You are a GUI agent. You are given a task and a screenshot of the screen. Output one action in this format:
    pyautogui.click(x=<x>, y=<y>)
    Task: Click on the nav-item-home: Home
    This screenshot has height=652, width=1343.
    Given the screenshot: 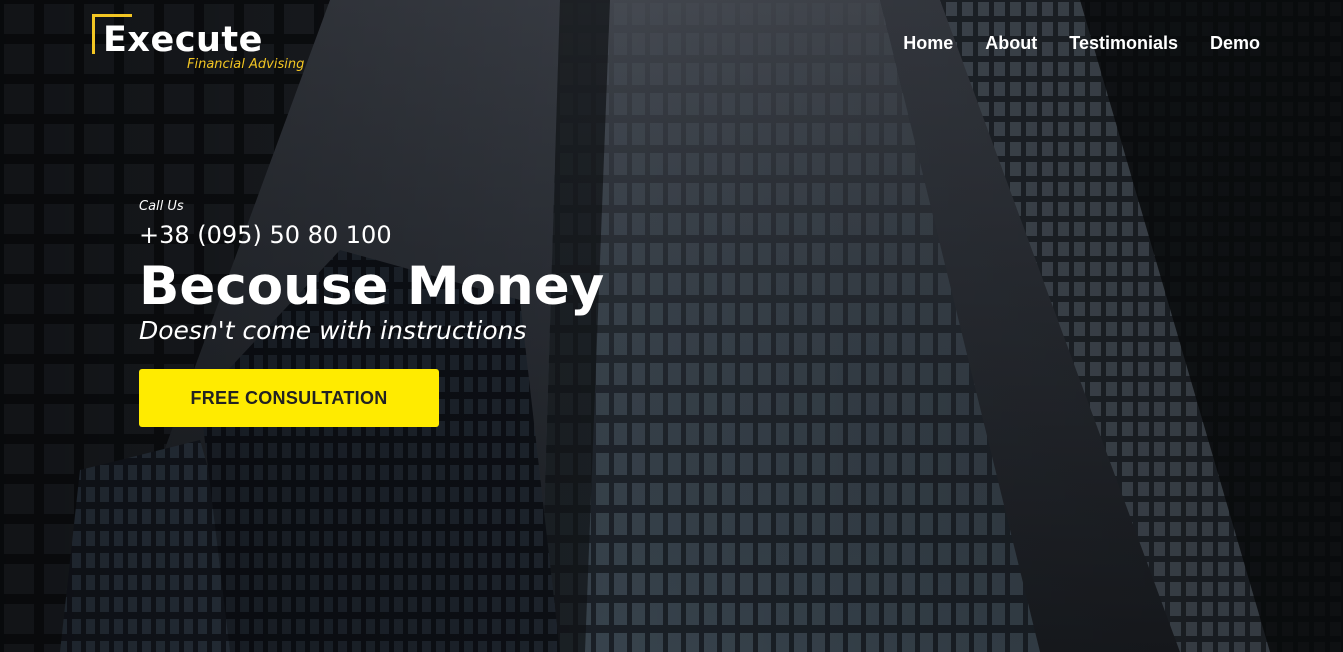 What is the action you would take?
    pyautogui.click(x=928, y=43)
    